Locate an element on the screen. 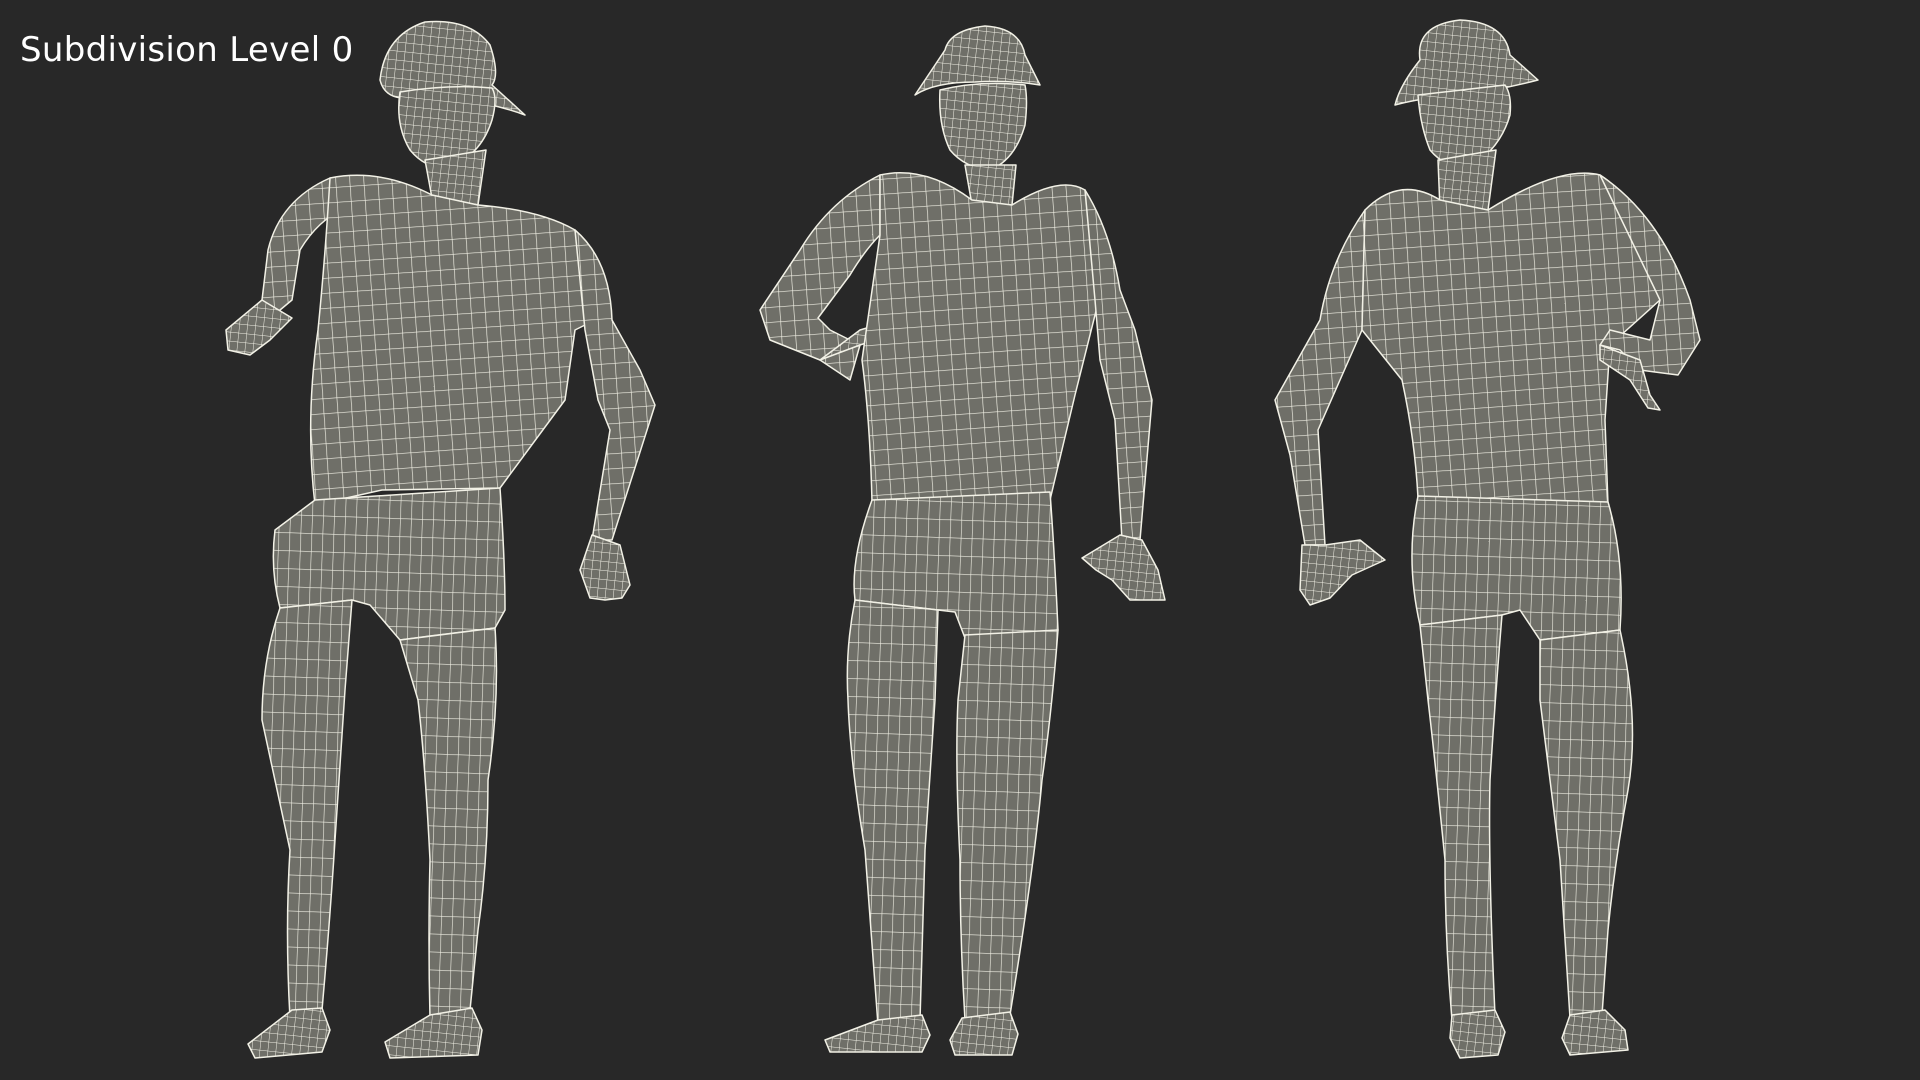 The height and width of the screenshot is (1080, 1920). shorts is located at coordinates (1516, 568).